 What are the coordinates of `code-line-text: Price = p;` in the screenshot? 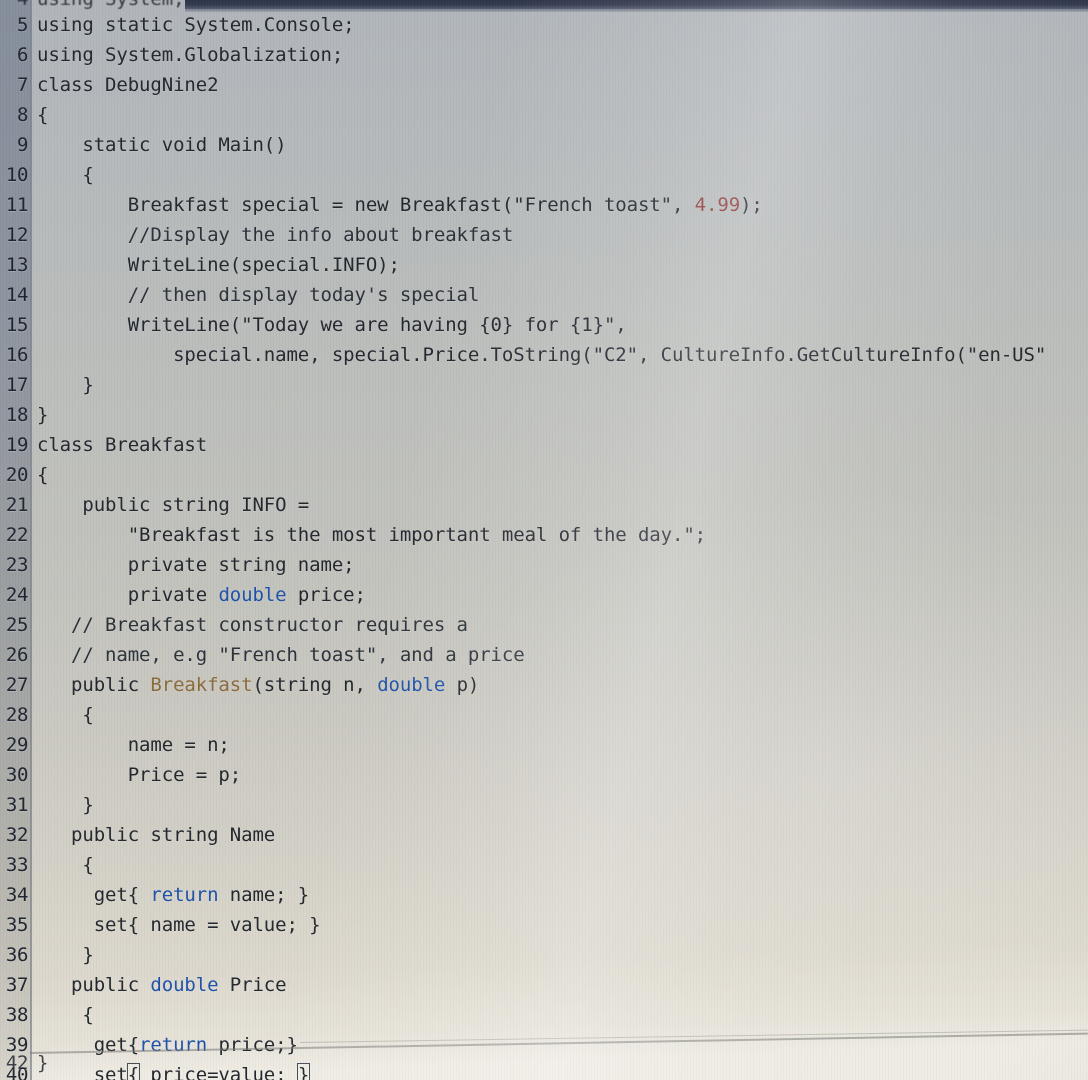 It's located at (559, 775).